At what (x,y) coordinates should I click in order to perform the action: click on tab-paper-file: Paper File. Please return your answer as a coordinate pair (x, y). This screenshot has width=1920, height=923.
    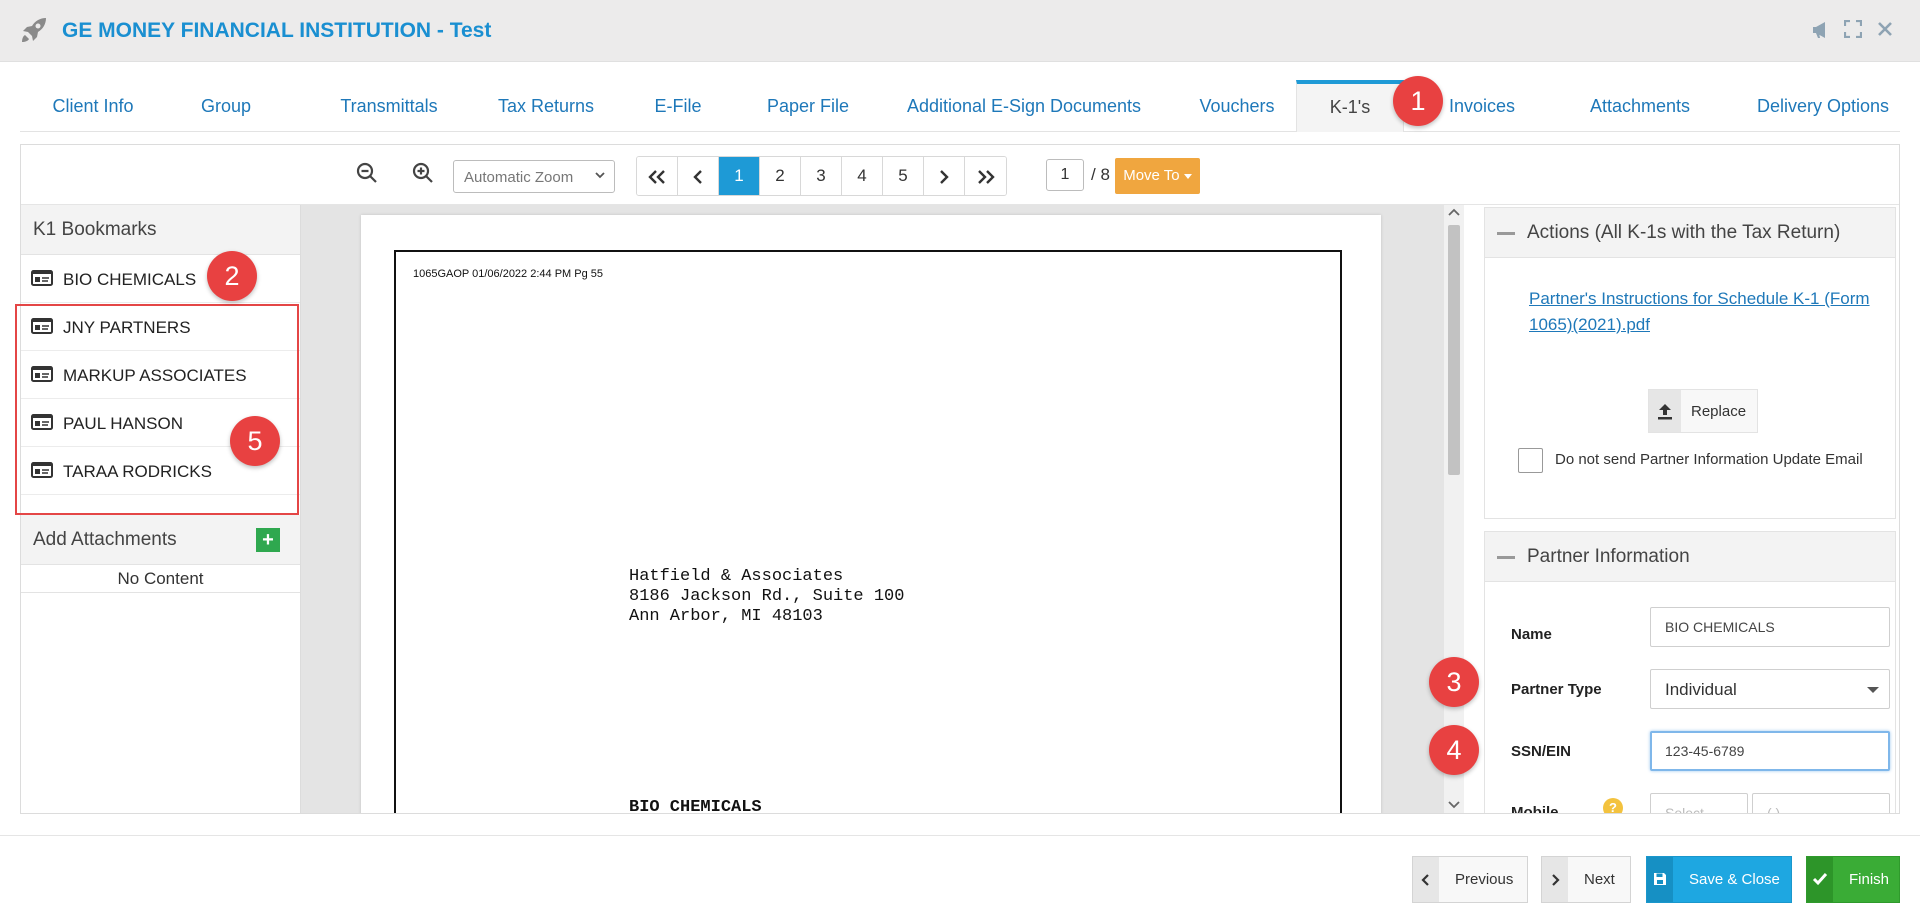
    Looking at the image, I should click on (808, 106).